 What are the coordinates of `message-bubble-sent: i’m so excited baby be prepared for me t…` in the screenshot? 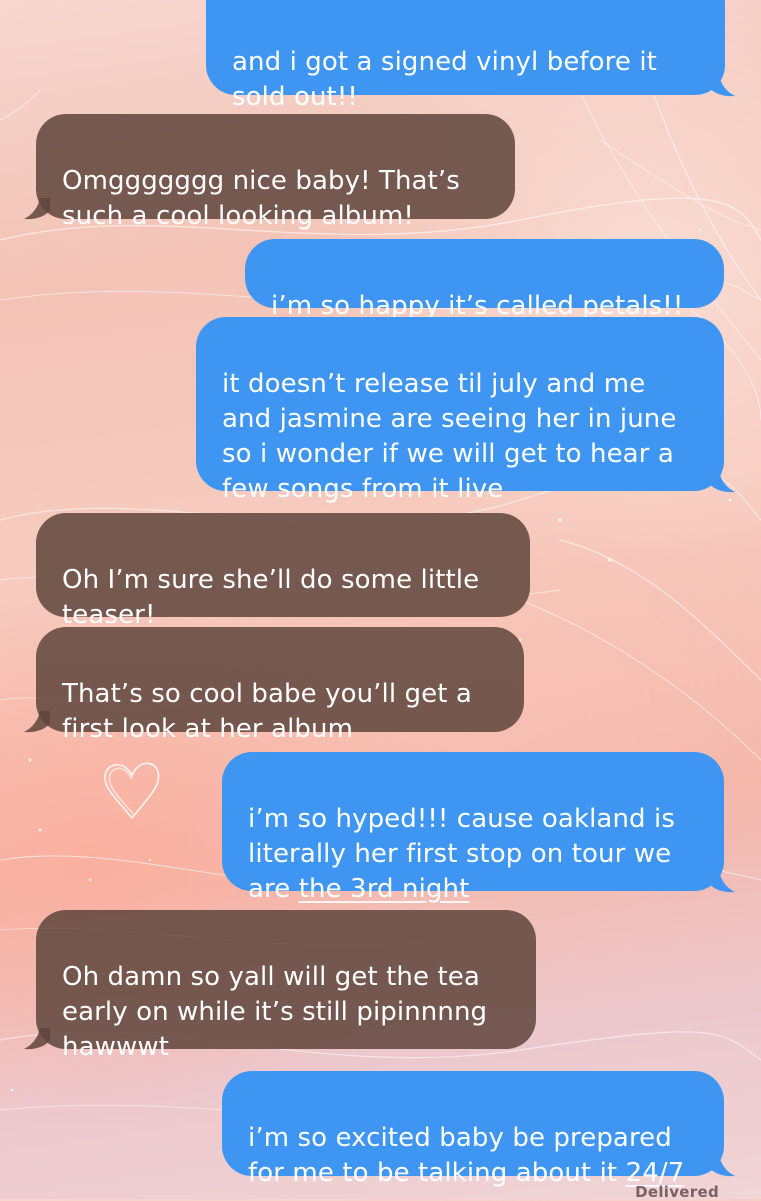 It's located at (473, 1129).